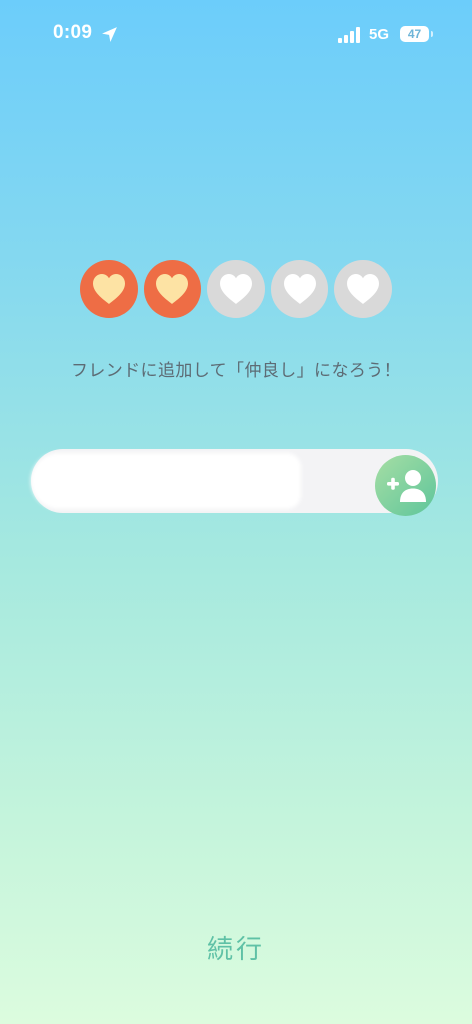 This screenshot has width=472, height=1024. What do you see at coordinates (216, 482) in the screenshot?
I see `friend-id-input` at bounding box center [216, 482].